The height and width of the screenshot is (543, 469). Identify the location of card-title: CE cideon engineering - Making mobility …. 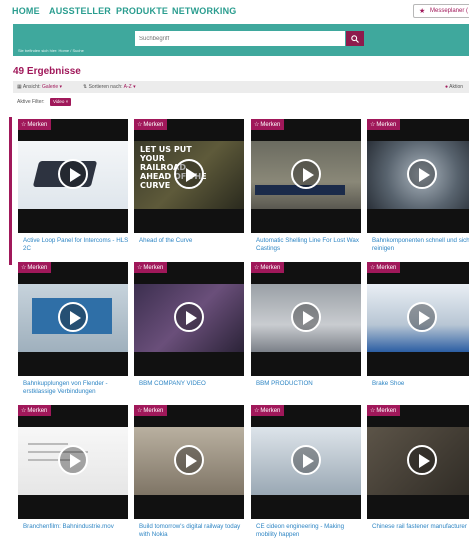
(310, 531).